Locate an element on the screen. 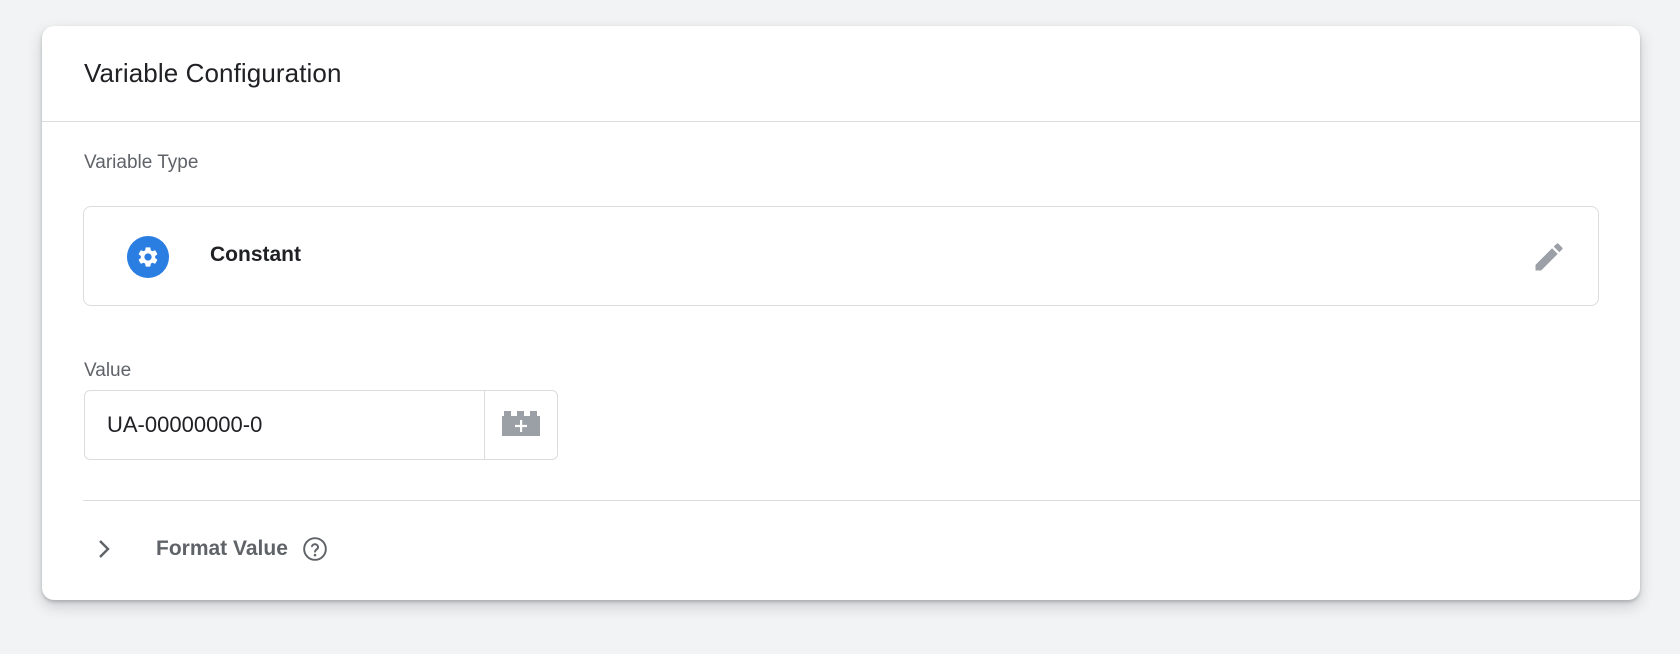 Image resolution: width=1680 pixels, height=654 pixels. section-divider is located at coordinates (861, 500).